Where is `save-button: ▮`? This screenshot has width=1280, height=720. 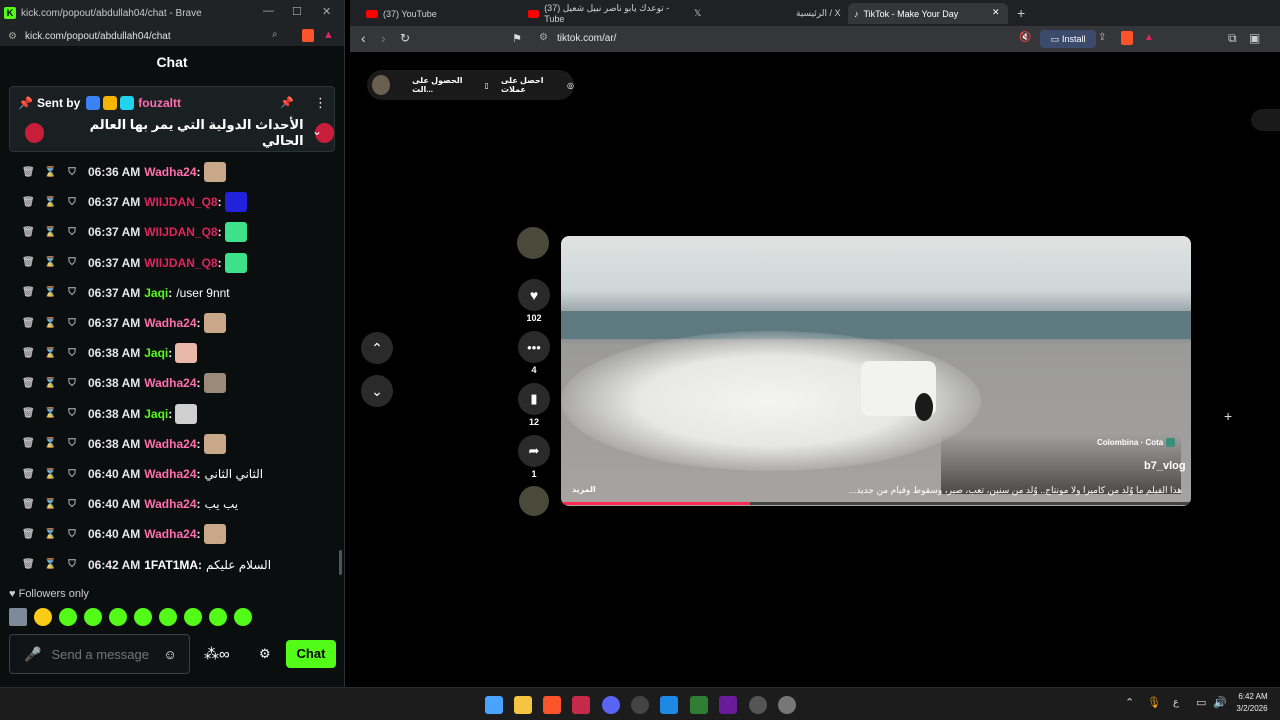 save-button: ▮ is located at coordinates (534, 399).